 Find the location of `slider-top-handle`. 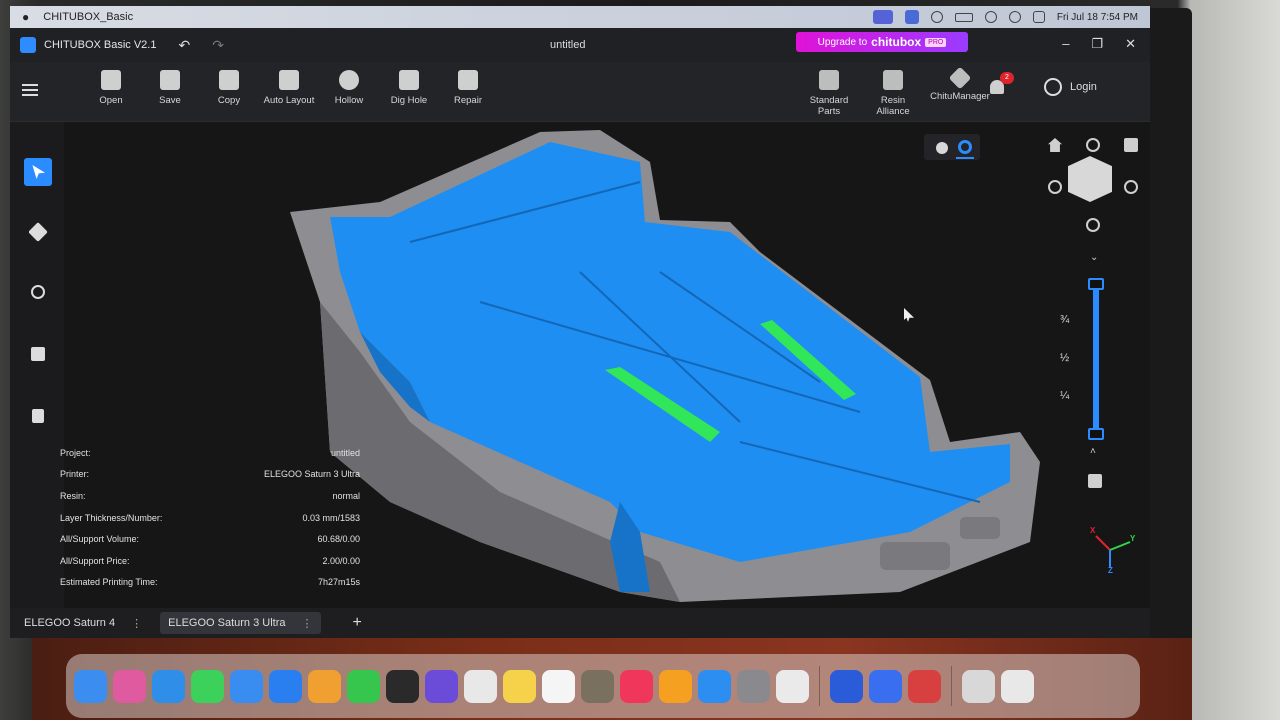

slider-top-handle is located at coordinates (1096, 284).